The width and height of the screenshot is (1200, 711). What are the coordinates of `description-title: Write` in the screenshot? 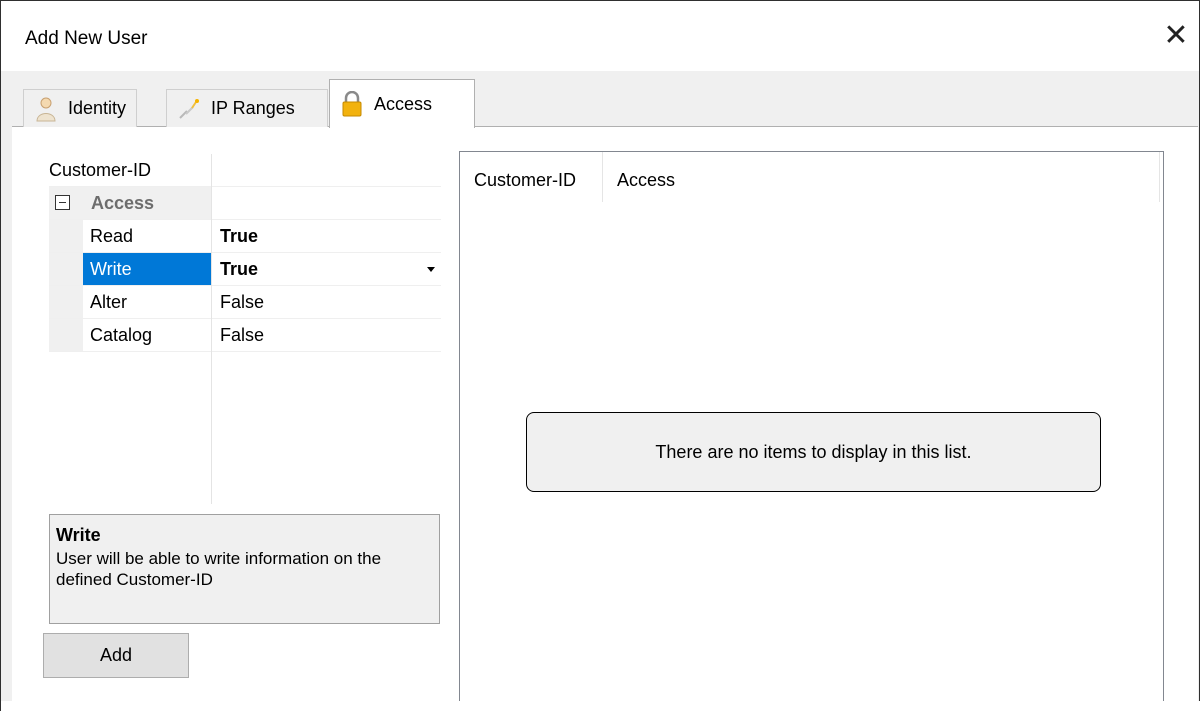 It's located at (78, 535).